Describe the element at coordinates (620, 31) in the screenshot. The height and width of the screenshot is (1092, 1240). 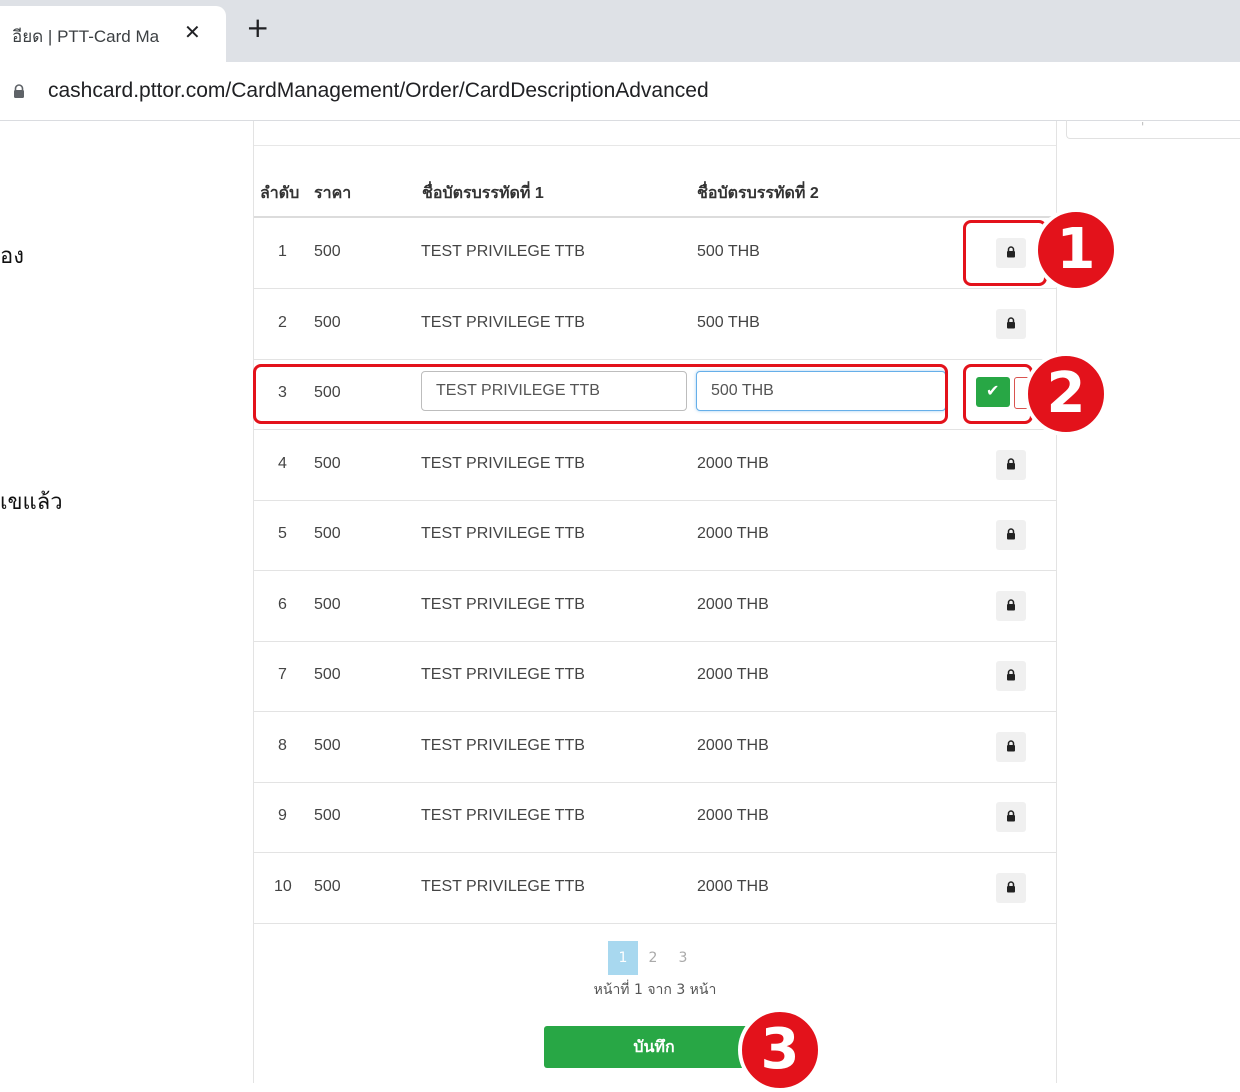
I see `browser-tab-strip: อียด | PTT-Card Ma ✕ +` at that location.